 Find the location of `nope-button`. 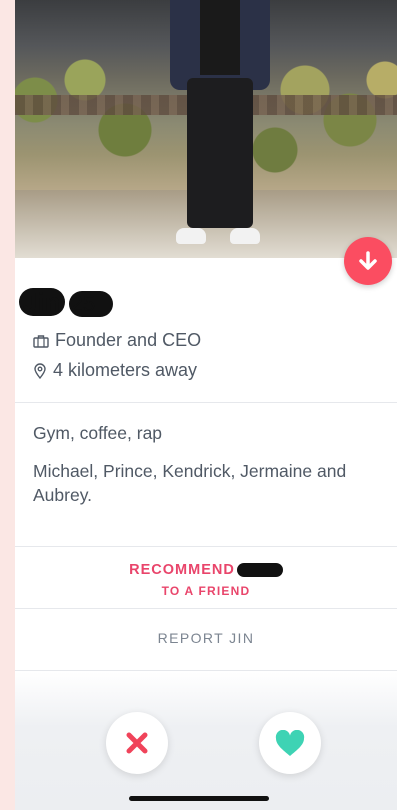

nope-button is located at coordinates (137, 743).